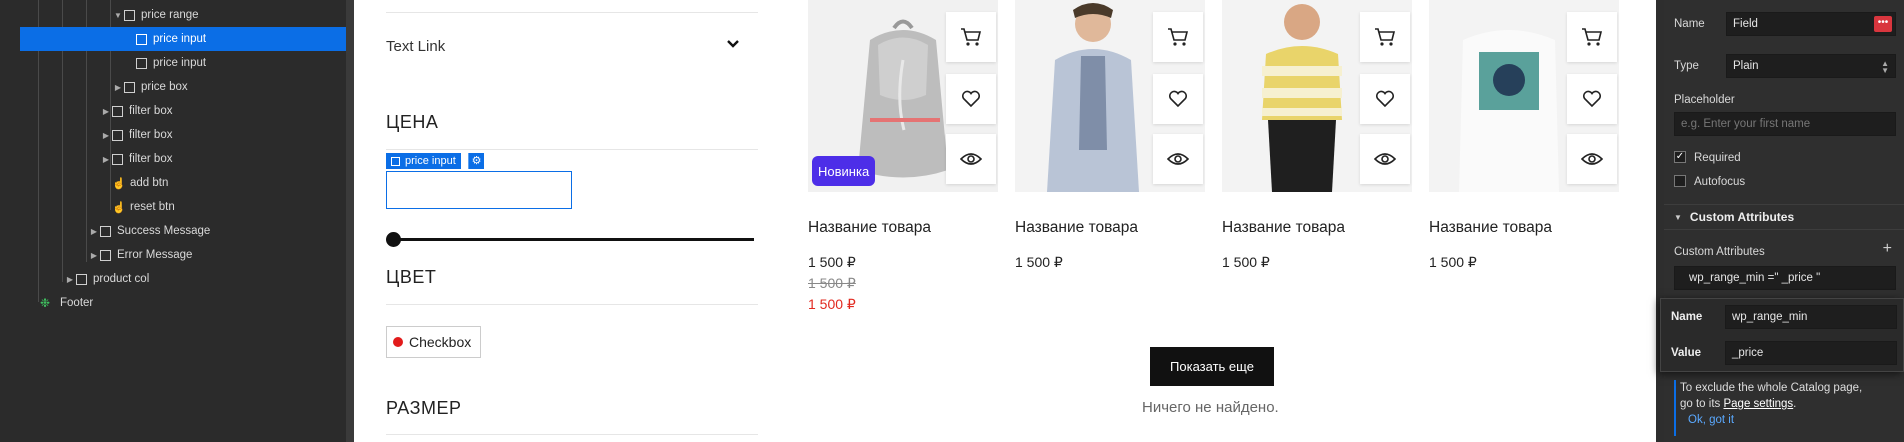 Image resolution: width=1904 pixels, height=442 pixels. What do you see at coordinates (1686, 66) in the screenshot?
I see `type-label: Type` at bounding box center [1686, 66].